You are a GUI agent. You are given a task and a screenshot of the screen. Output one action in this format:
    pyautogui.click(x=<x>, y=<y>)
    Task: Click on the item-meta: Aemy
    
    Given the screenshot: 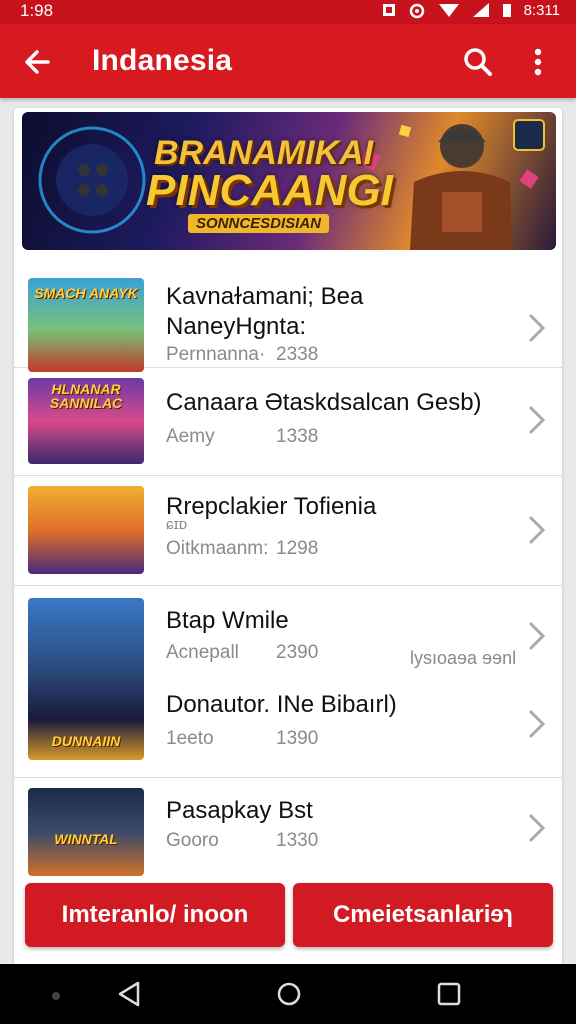 What is the action you would take?
    pyautogui.click(x=190, y=436)
    